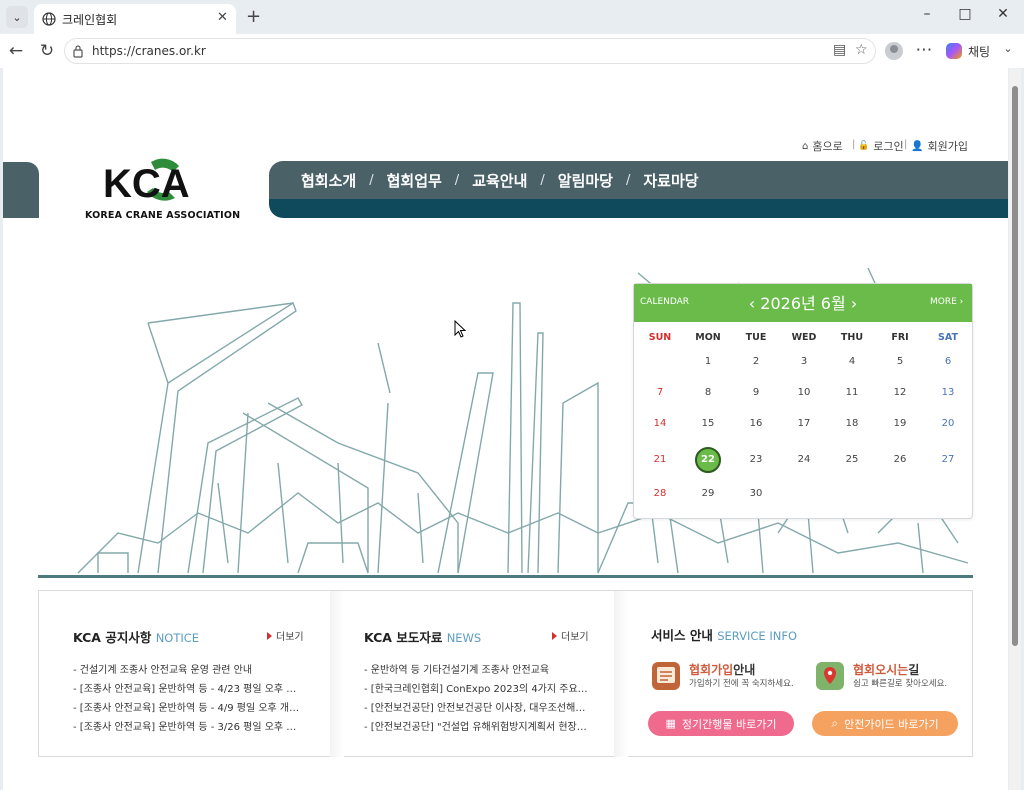  I want to click on close-tab-icon: ✕, so click(222, 17).